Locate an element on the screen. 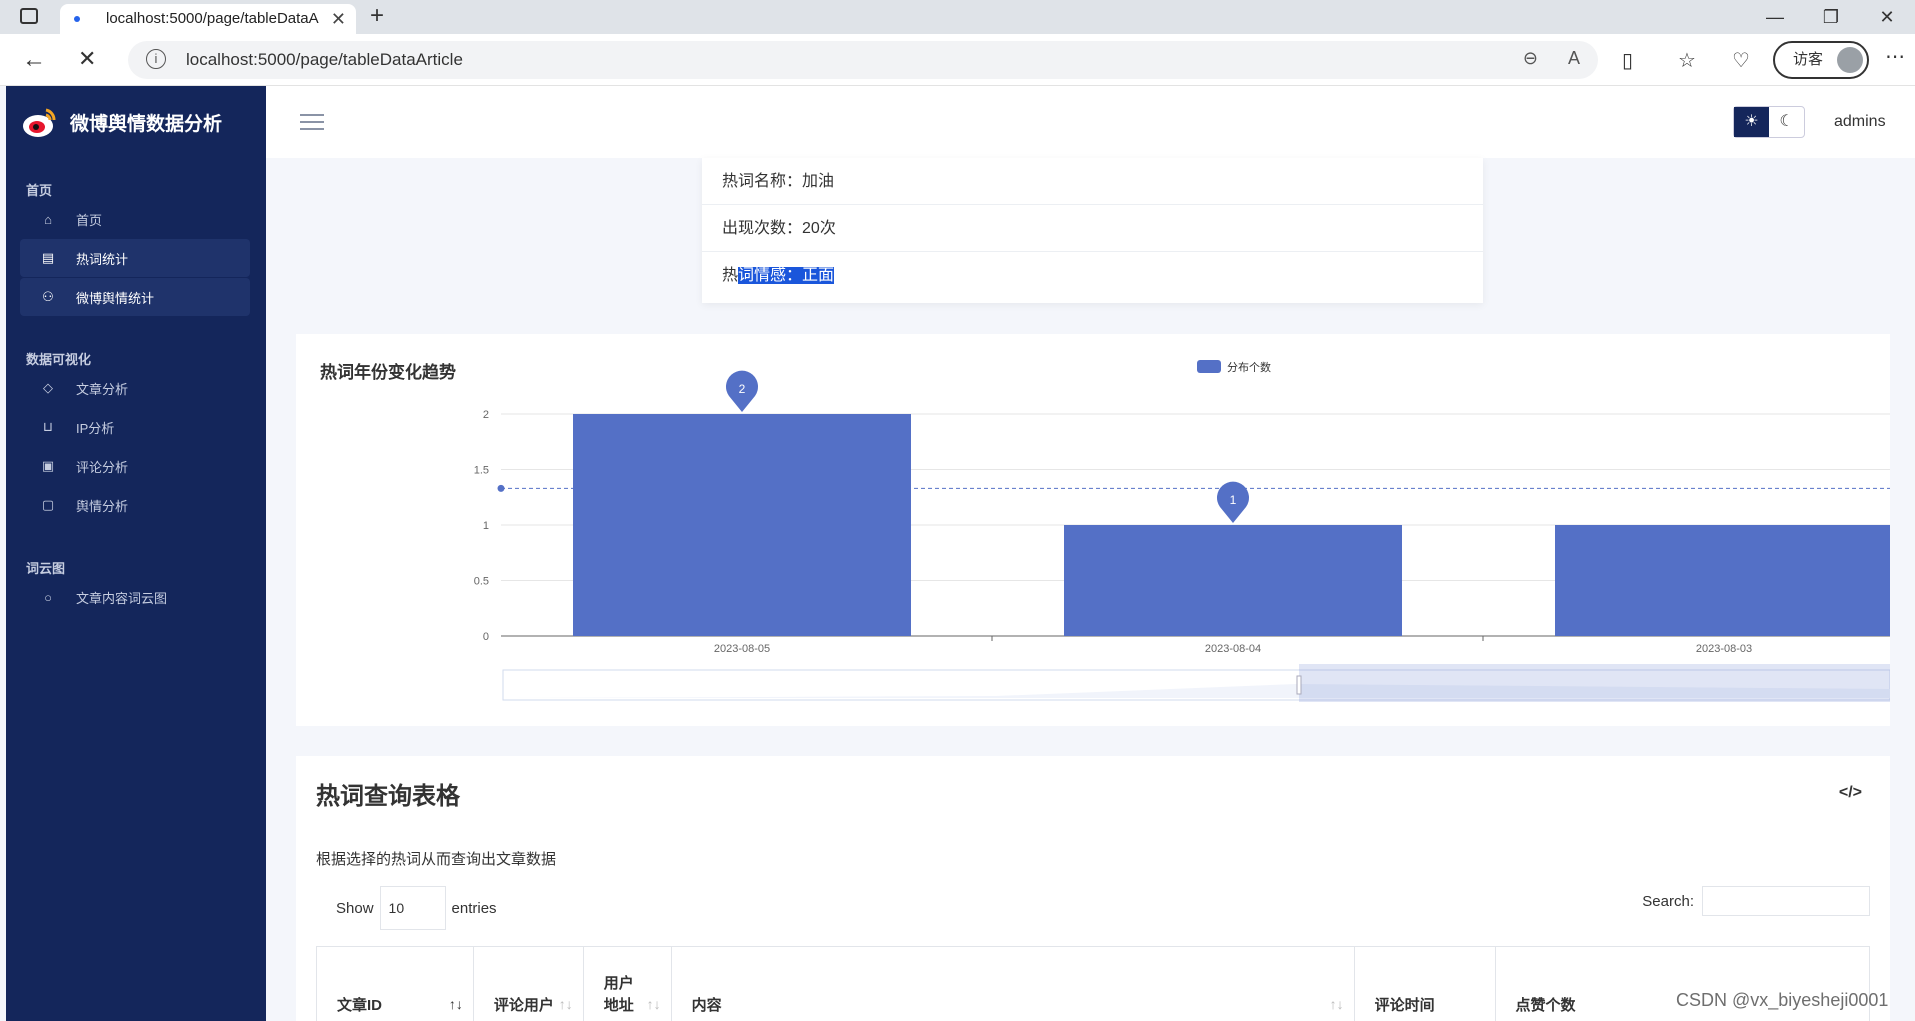 The image size is (1915, 1021). hotword-info-card: 热词名称：加油 出现次数：20次 热词情感：正面 is located at coordinates (1092, 230).